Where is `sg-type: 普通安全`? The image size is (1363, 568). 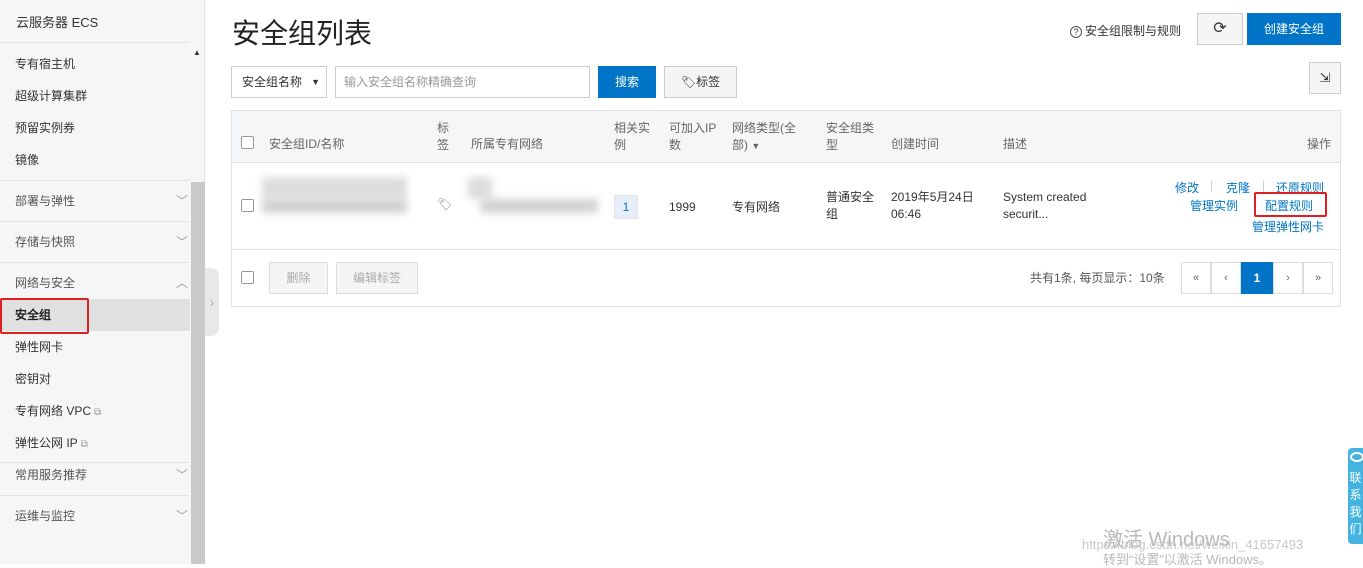 sg-type: 普通安全 is located at coordinates (850, 197).